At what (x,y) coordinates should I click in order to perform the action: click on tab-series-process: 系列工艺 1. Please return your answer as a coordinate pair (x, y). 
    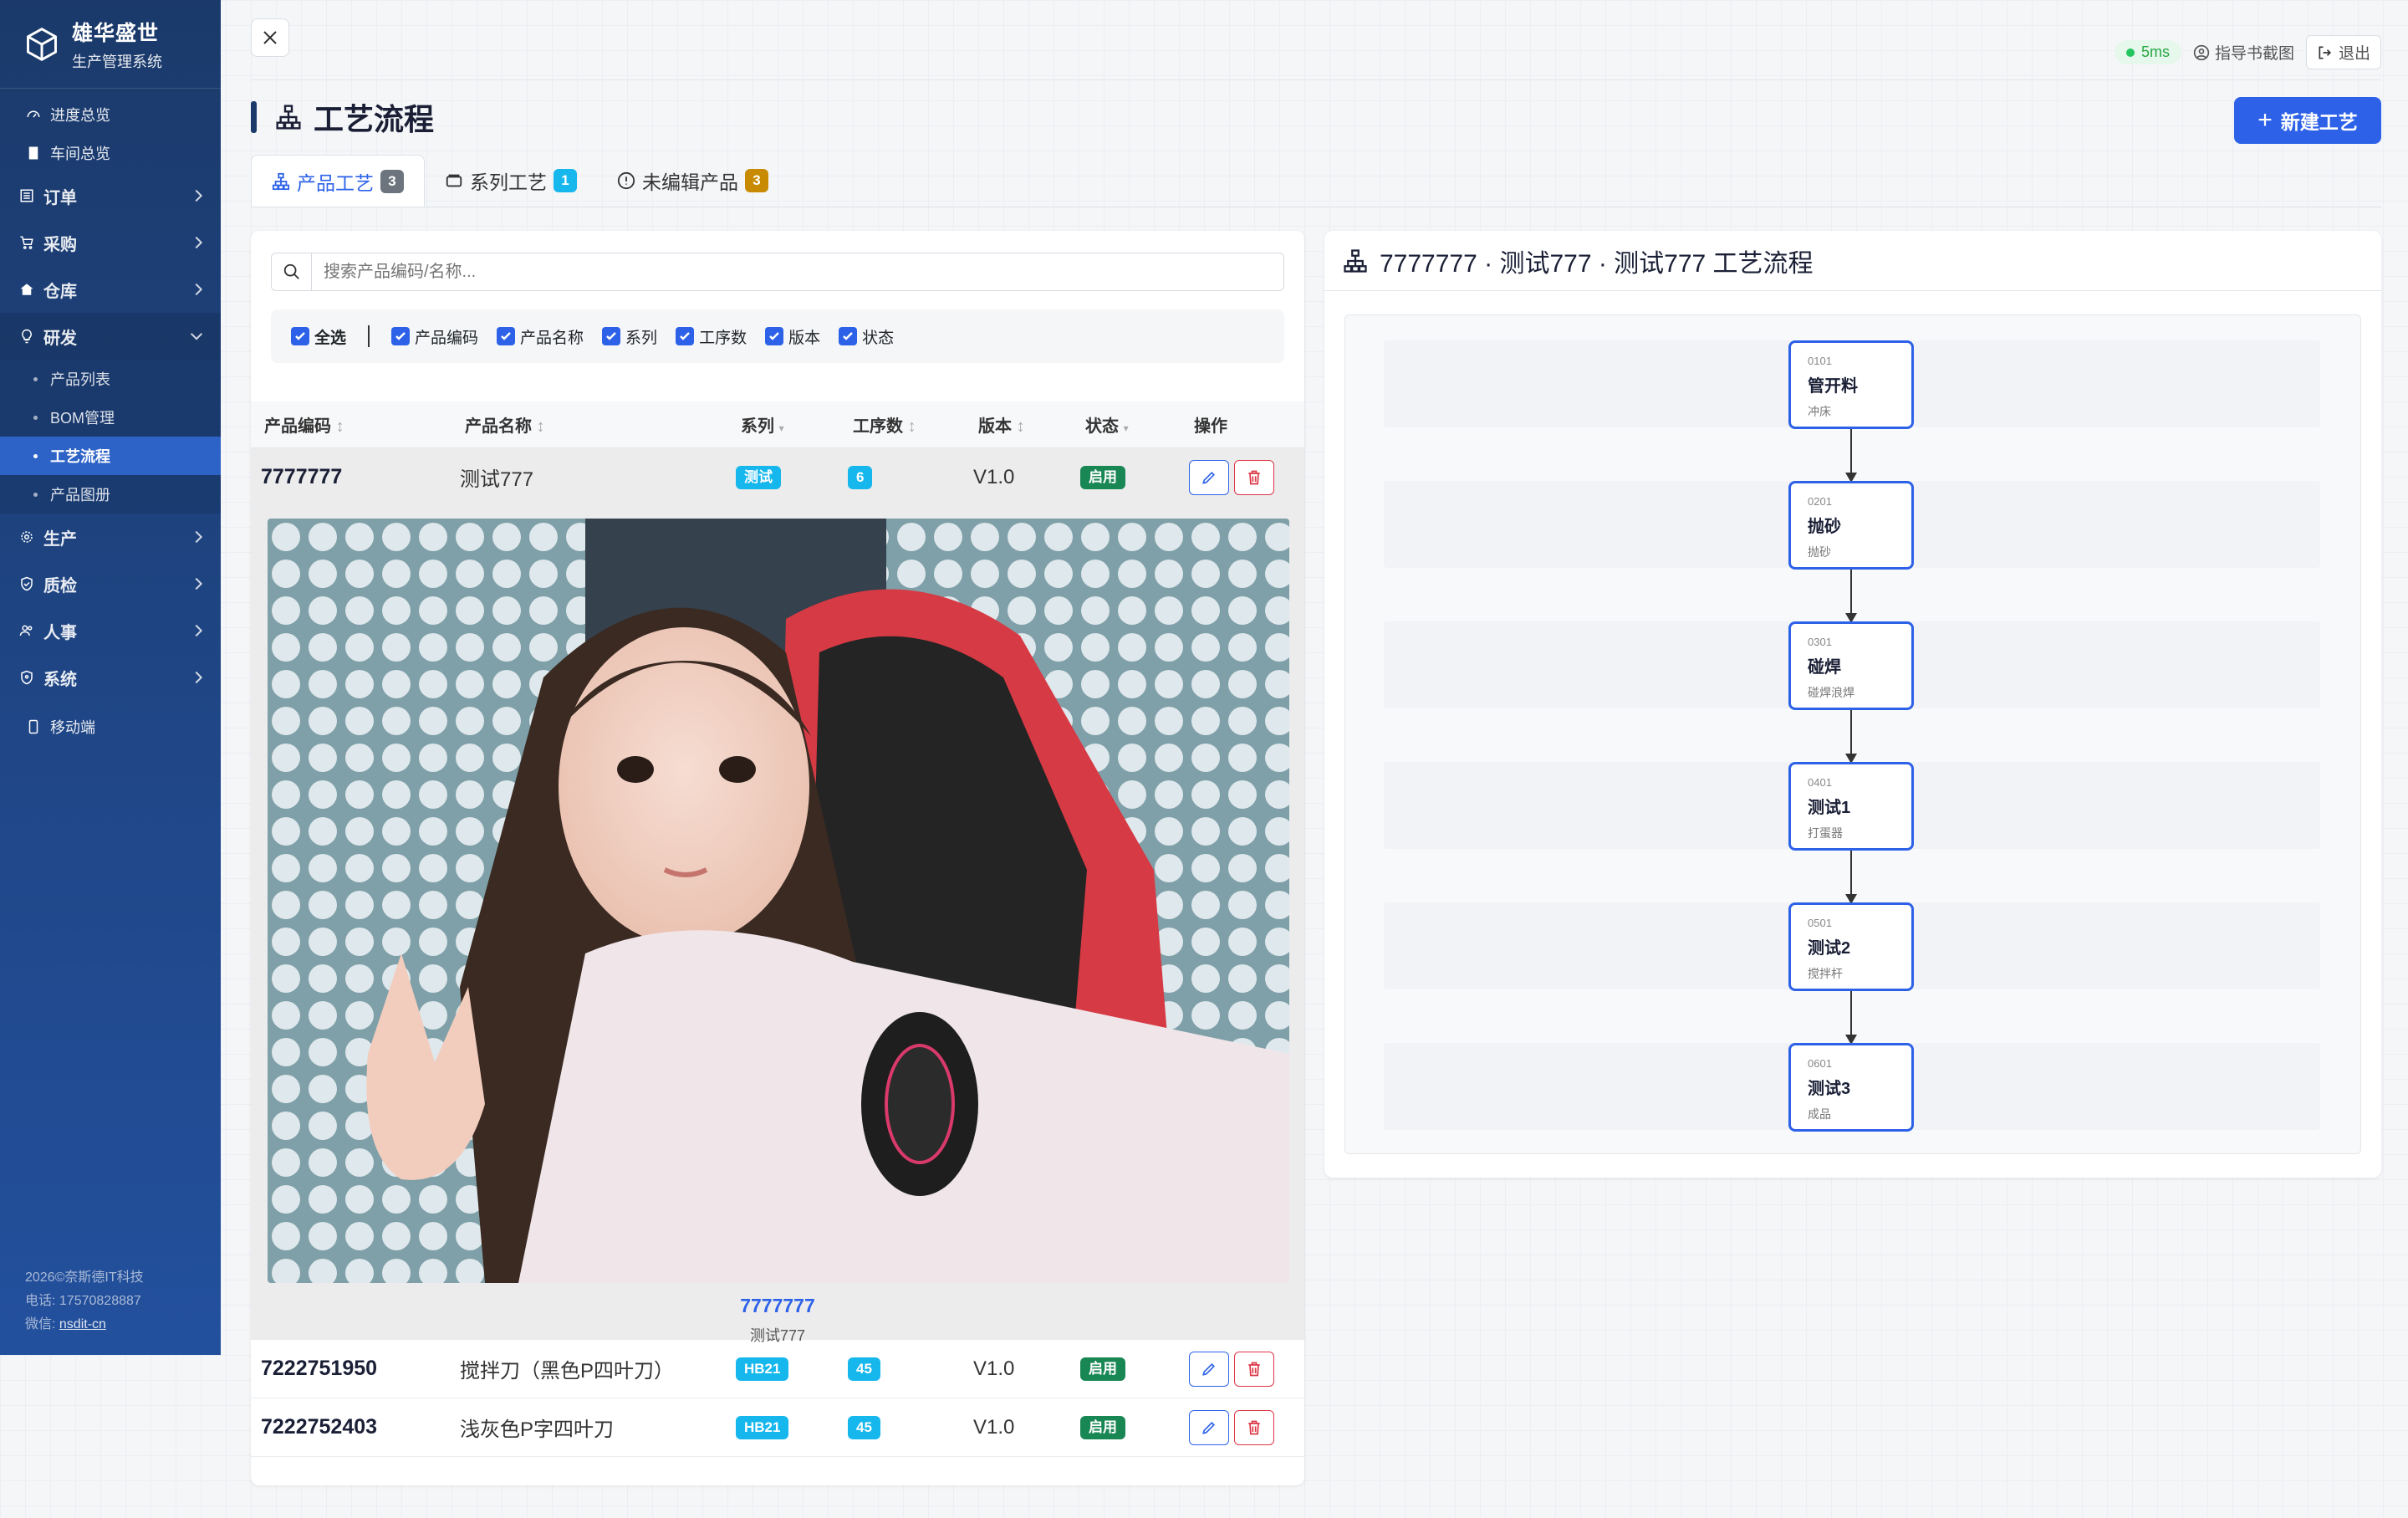
    Looking at the image, I should click on (511, 181).